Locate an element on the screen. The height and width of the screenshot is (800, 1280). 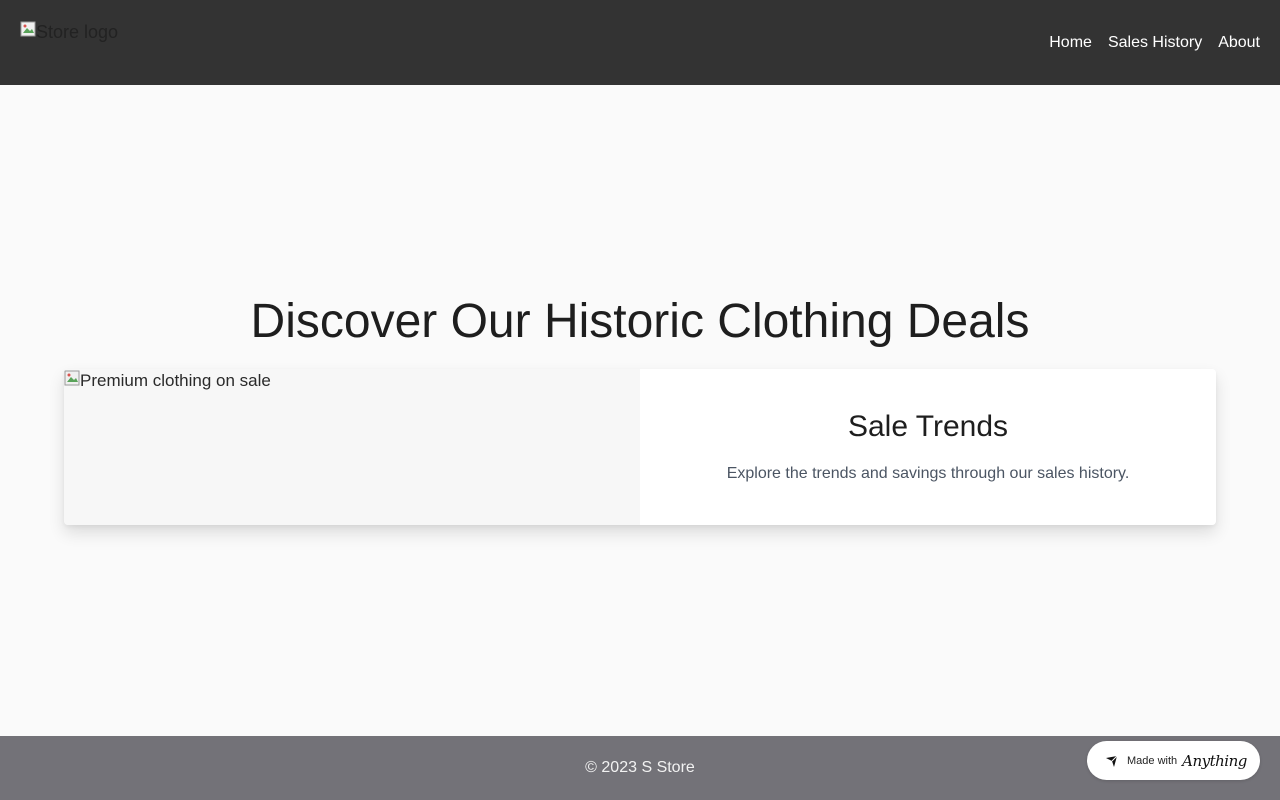
nav-link-home: Home is located at coordinates (1070, 43).